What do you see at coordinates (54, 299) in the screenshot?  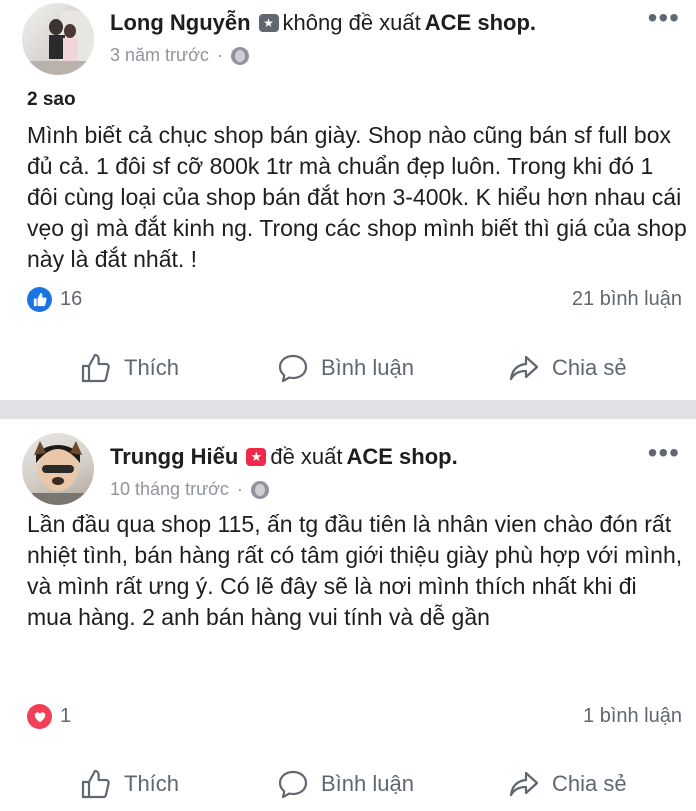 I see `reaction-summary: 16` at bounding box center [54, 299].